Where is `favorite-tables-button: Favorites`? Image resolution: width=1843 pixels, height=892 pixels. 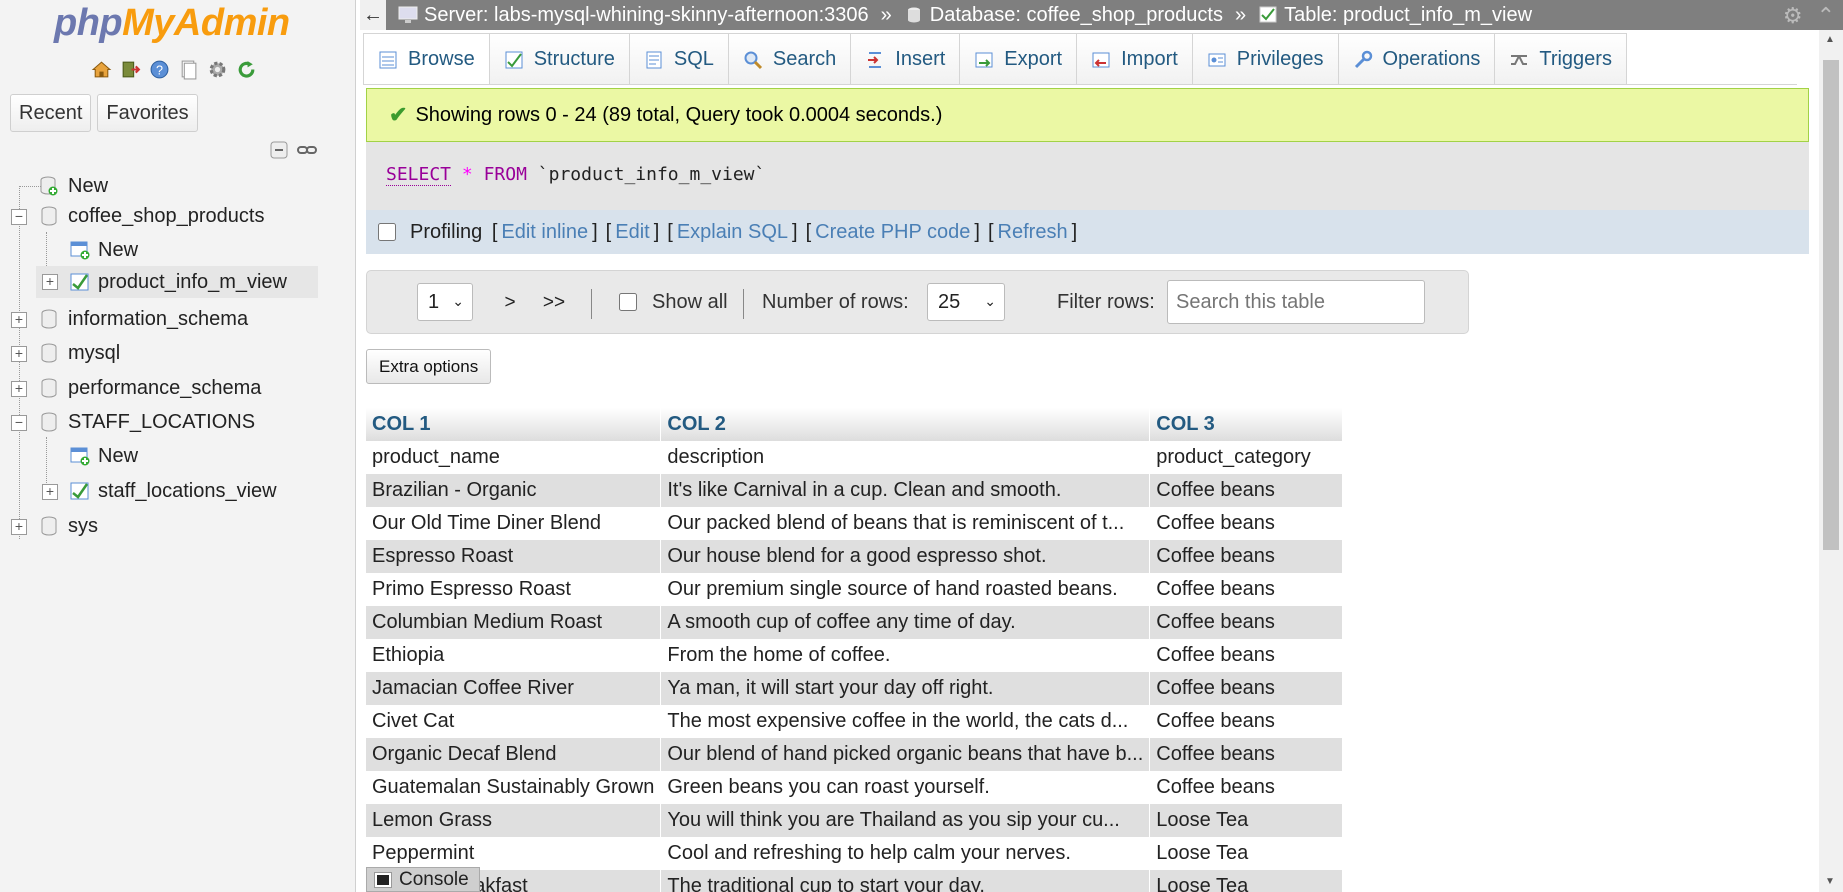 favorite-tables-button: Favorites is located at coordinates (147, 113).